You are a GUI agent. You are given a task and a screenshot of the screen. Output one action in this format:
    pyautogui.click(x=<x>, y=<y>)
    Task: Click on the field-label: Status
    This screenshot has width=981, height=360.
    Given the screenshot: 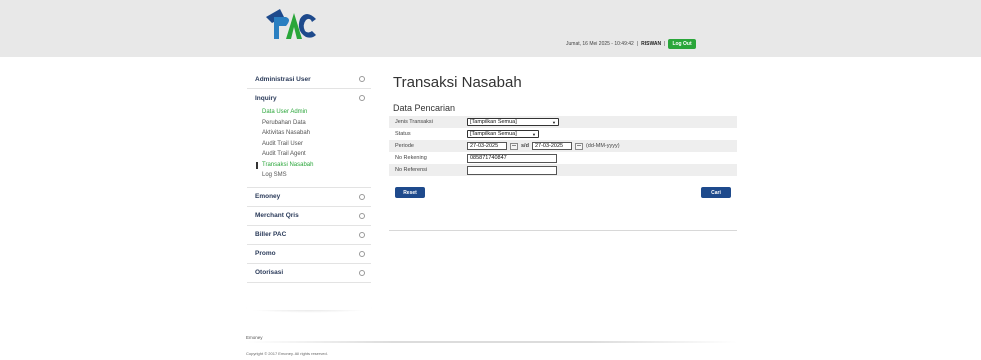 What is the action you would take?
    pyautogui.click(x=403, y=134)
    